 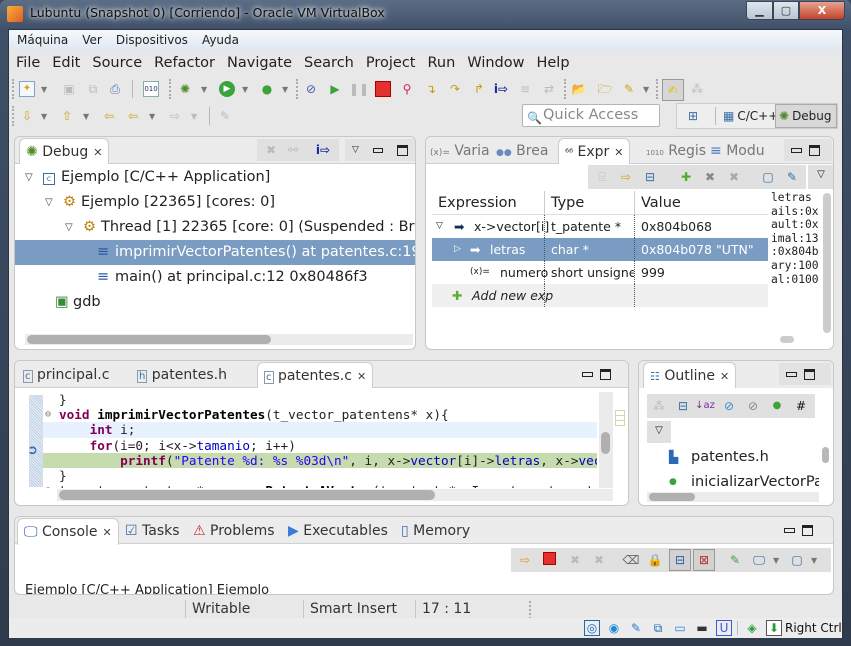 What do you see at coordinates (402, 150) in the screenshot?
I see `maximize-view-icon` at bounding box center [402, 150].